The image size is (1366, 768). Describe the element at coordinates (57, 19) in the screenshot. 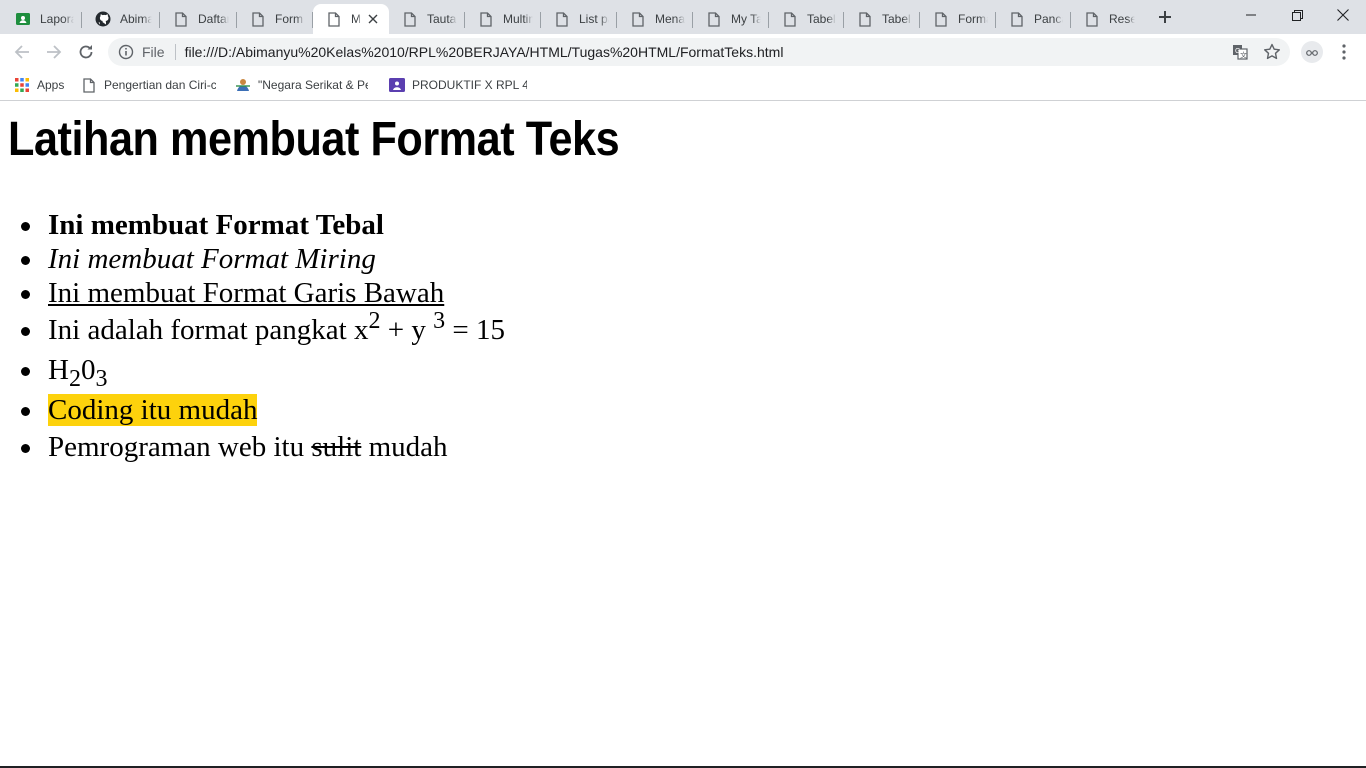

I see `tab-title: Lapora` at that location.